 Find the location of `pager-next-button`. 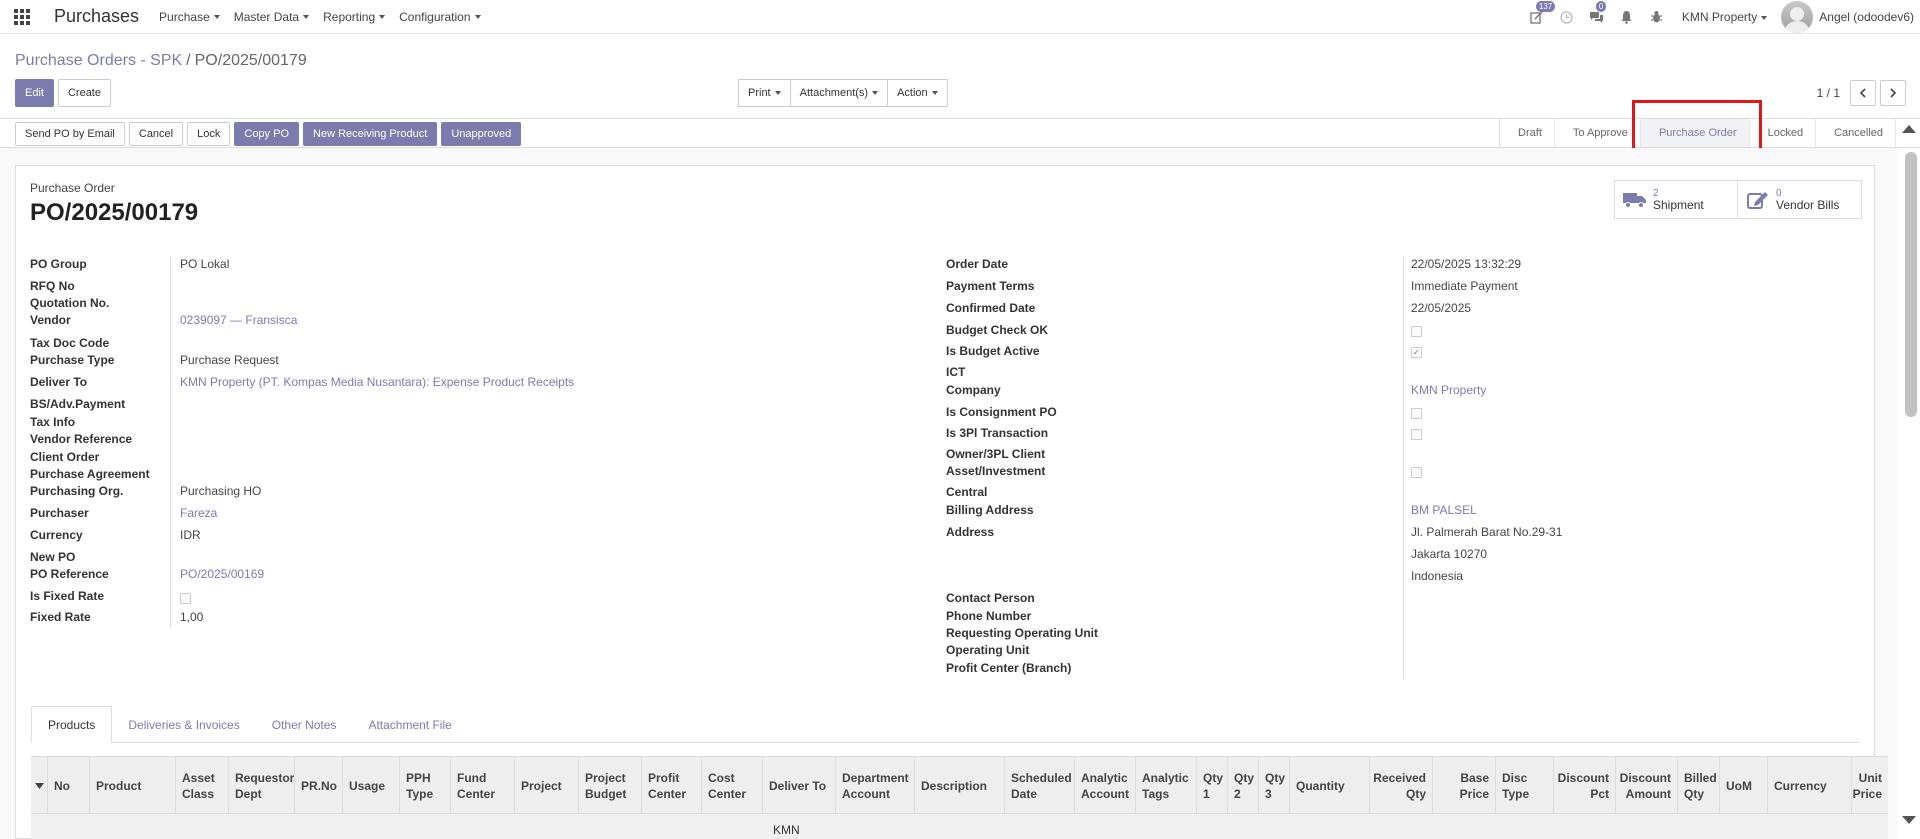

pager-next-button is located at coordinates (1893, 93).